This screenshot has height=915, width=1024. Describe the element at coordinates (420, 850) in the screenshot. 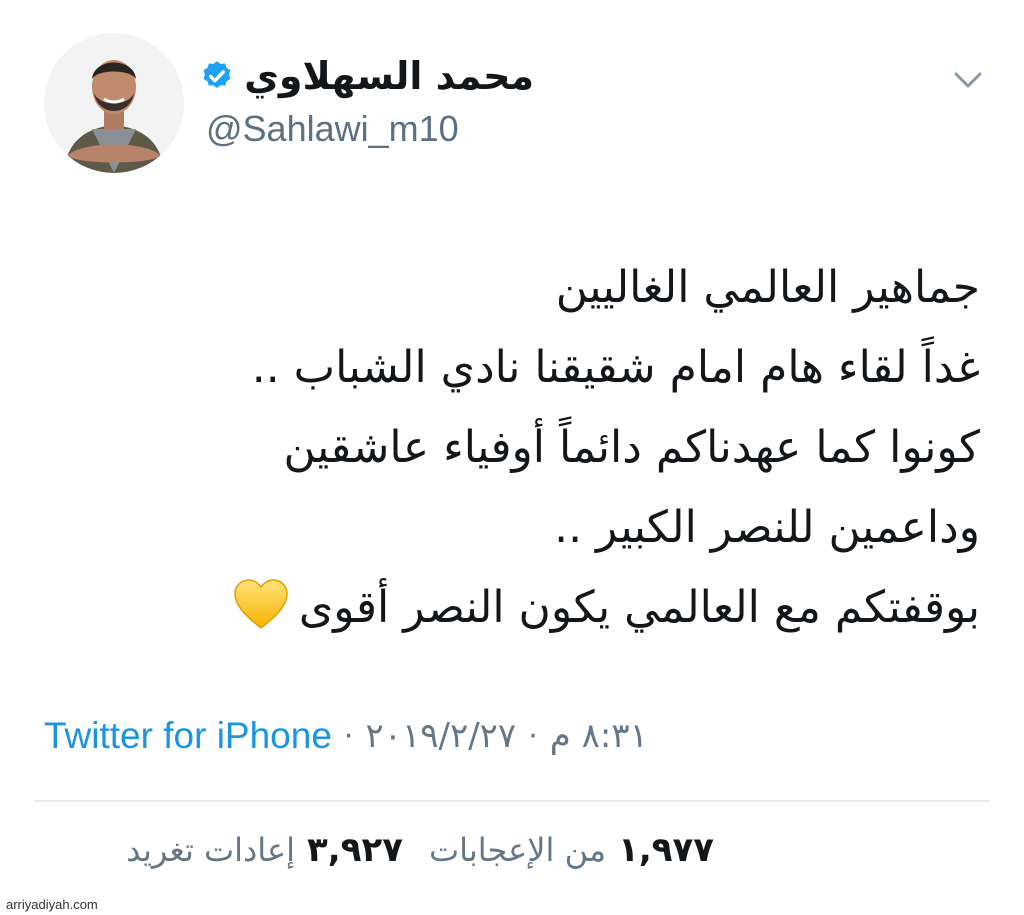

I see `tweet-stats: ١,٩٧٧ من الإعجابات ٣,٩٢٧ إعادات تغريد` at that location.